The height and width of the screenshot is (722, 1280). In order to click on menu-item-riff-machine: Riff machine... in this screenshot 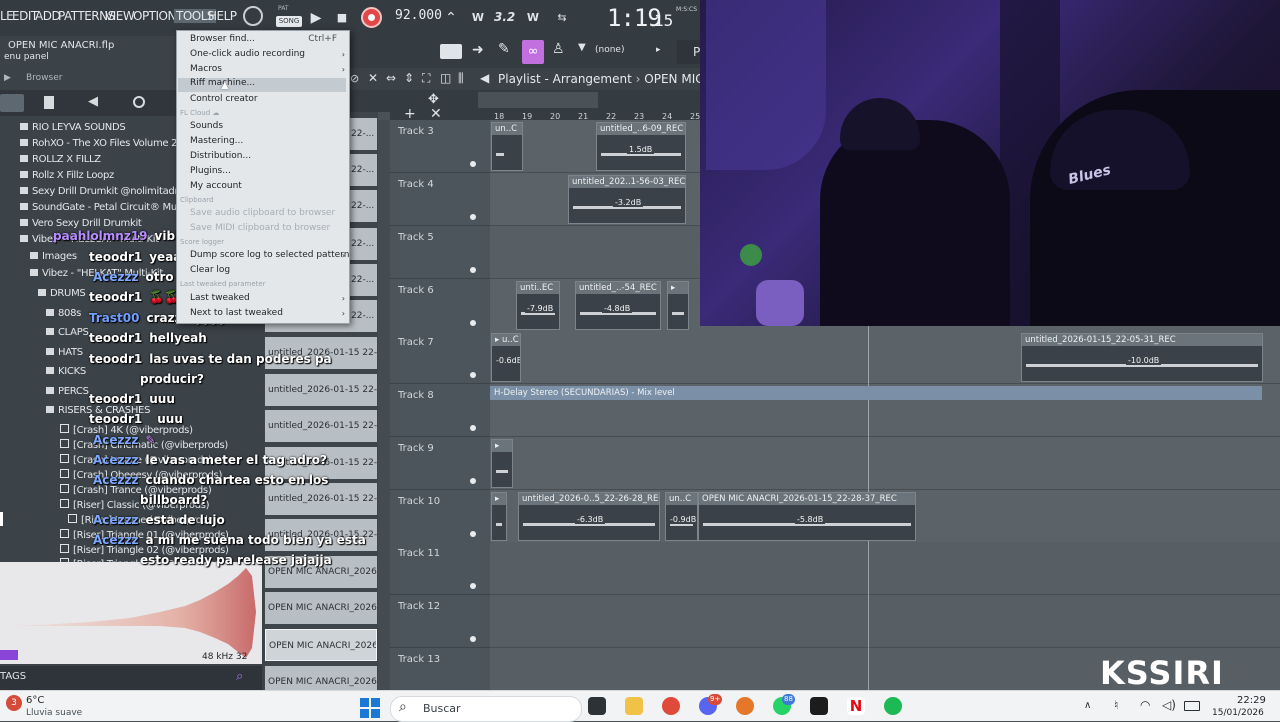, I will do `click(262, 85)`.